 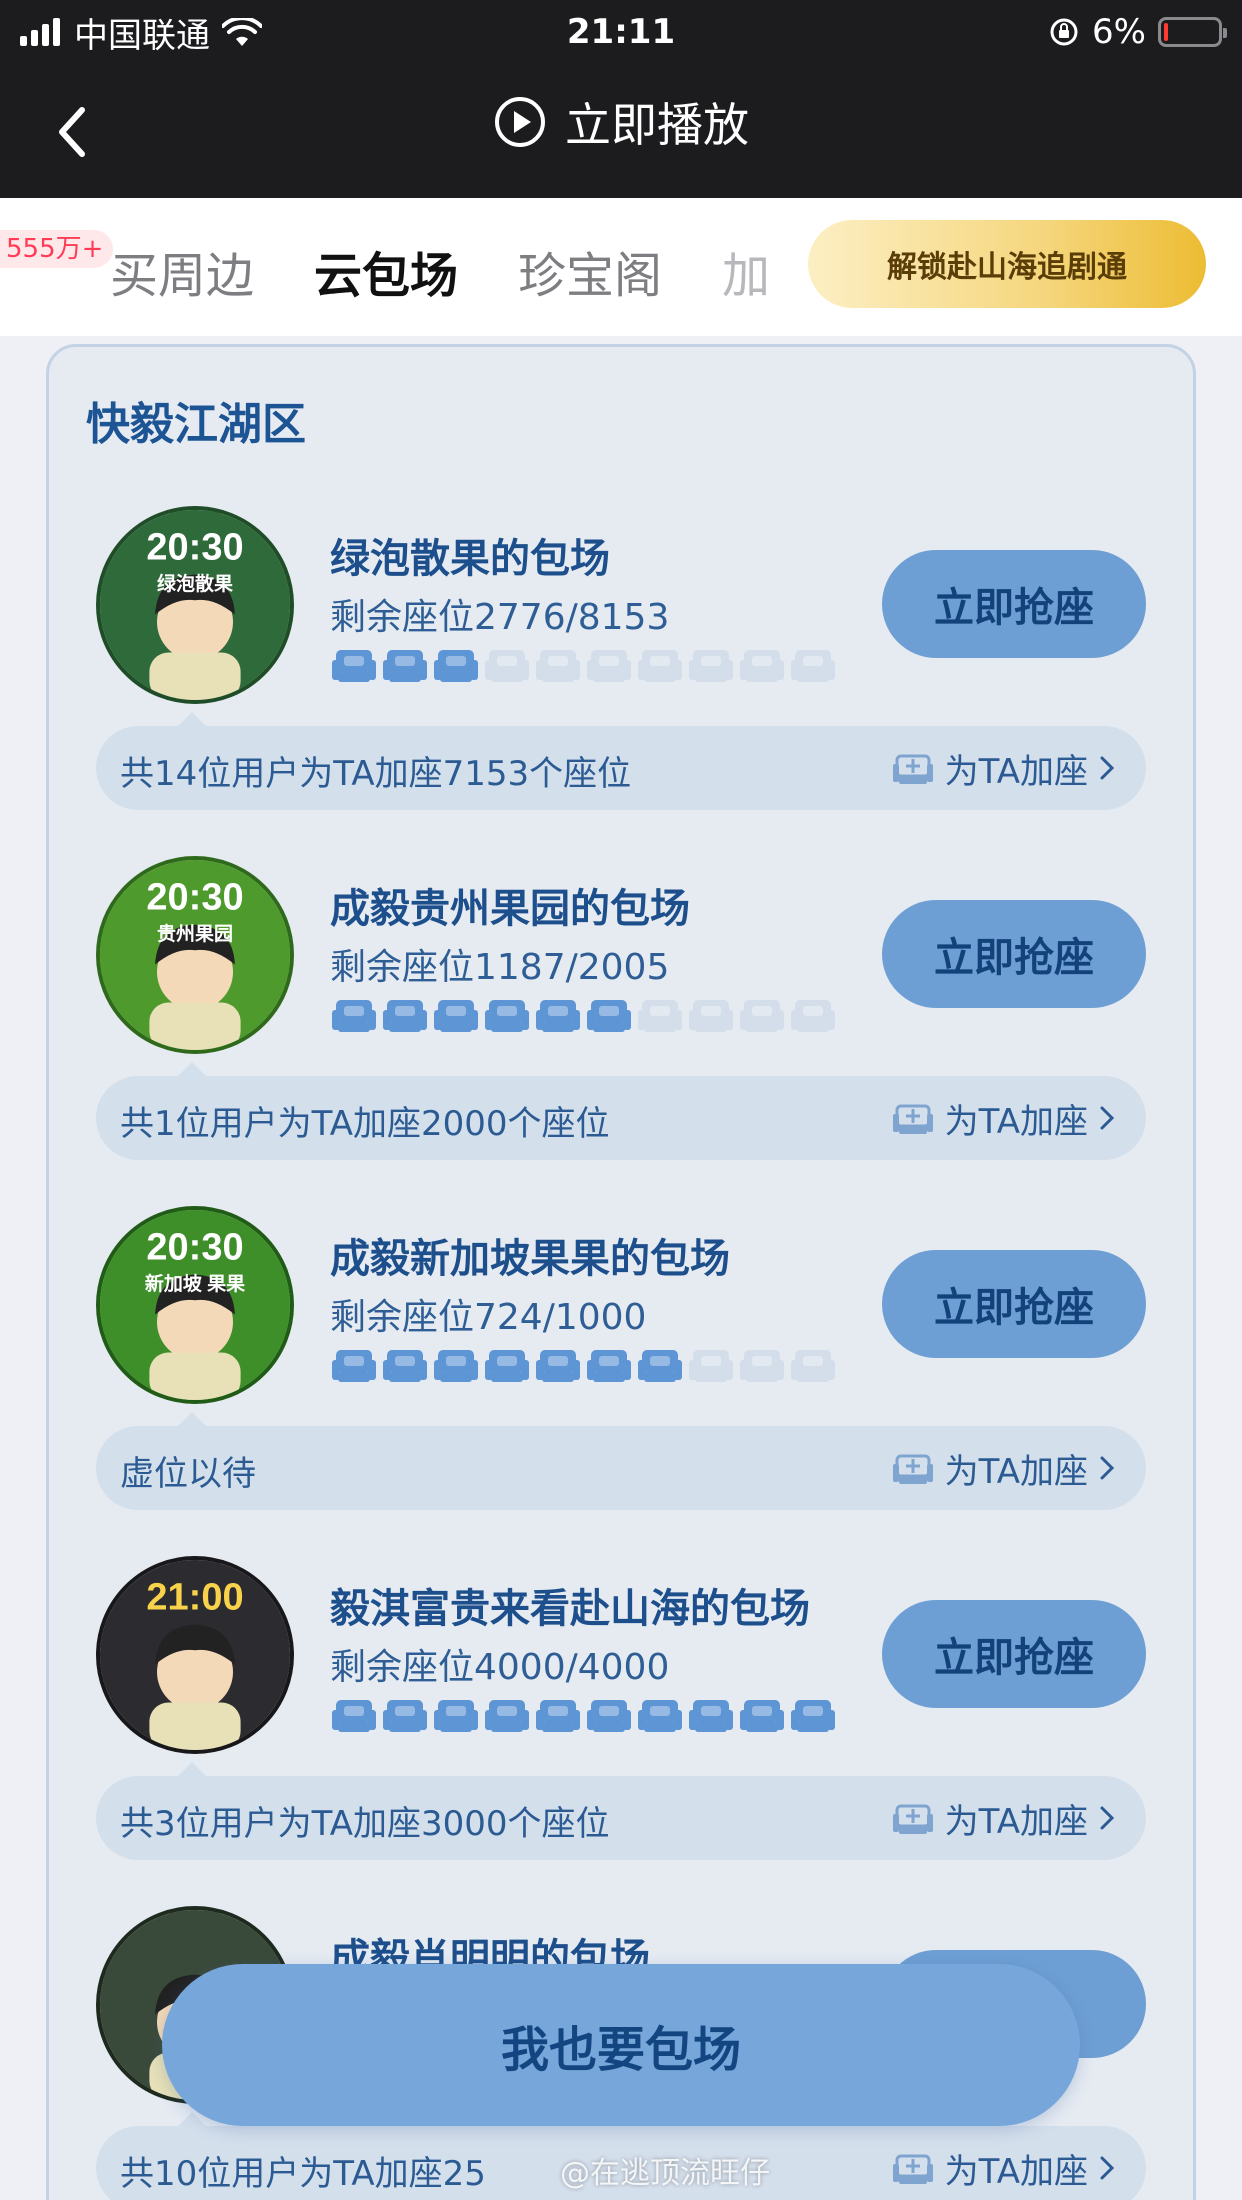 What do you see at coordinates (195, 583) in the screenshot?
I see `avatar-caption: 绿泡散果` at bounding box center [195, 583].